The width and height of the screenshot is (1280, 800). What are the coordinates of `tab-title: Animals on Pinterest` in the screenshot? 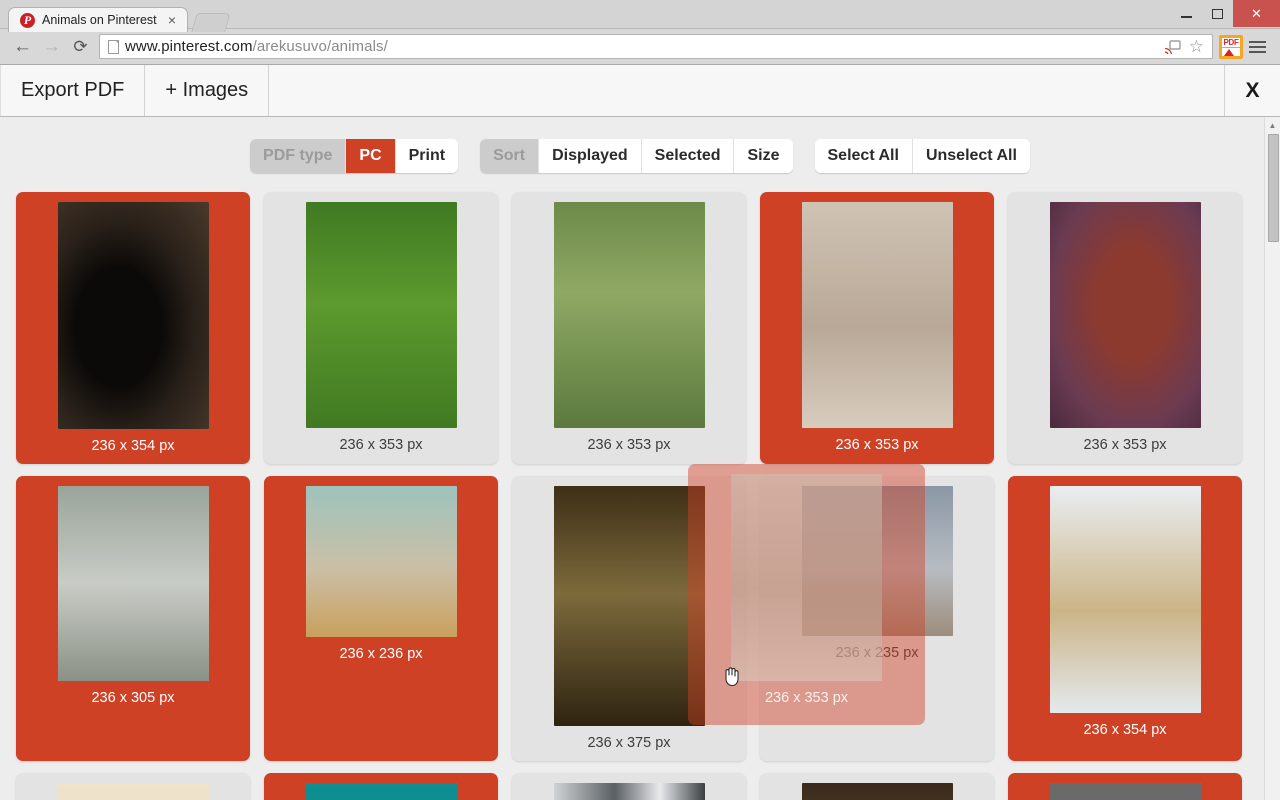 It's located at (99, 20).